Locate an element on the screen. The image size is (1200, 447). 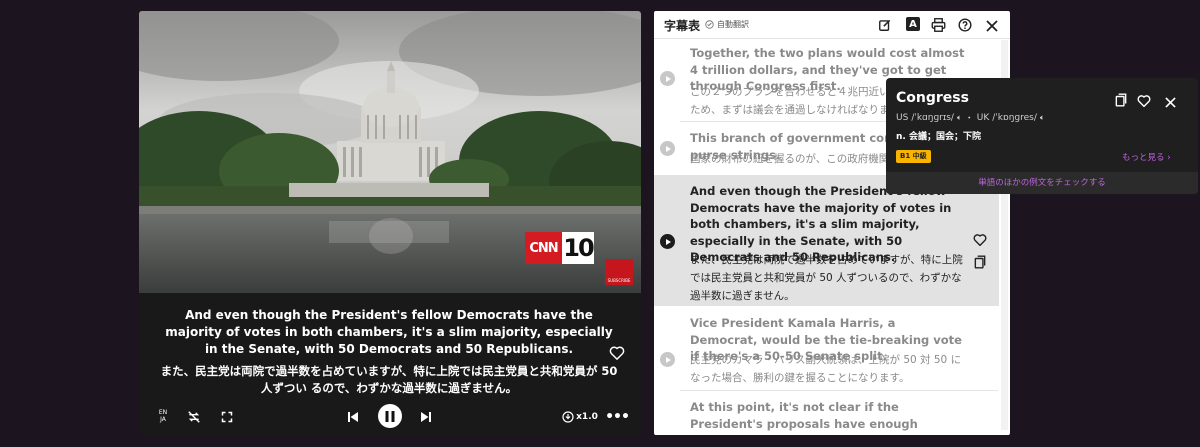
font-button: A is located at coordinates (913, 24).